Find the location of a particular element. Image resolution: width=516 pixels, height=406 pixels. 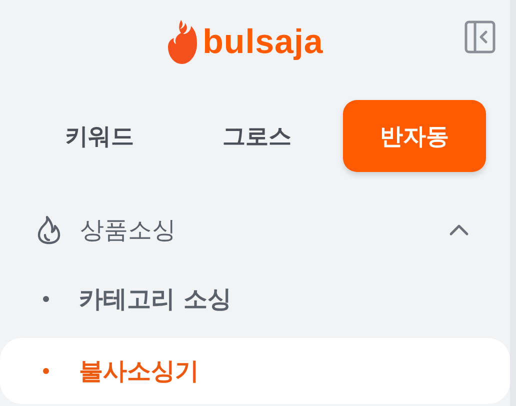

tab: 반자동 is located at coordinates (414, 136).